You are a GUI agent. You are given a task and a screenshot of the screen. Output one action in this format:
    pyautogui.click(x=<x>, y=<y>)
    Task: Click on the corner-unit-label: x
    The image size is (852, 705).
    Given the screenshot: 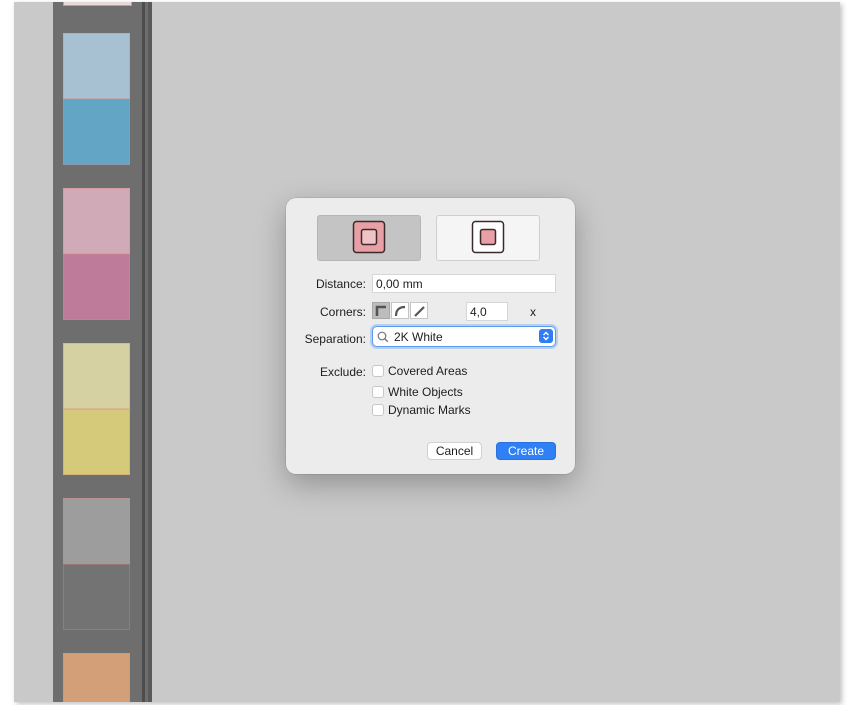 What is the action you would take?
    pyautogui.click(x=533, y=312)
    